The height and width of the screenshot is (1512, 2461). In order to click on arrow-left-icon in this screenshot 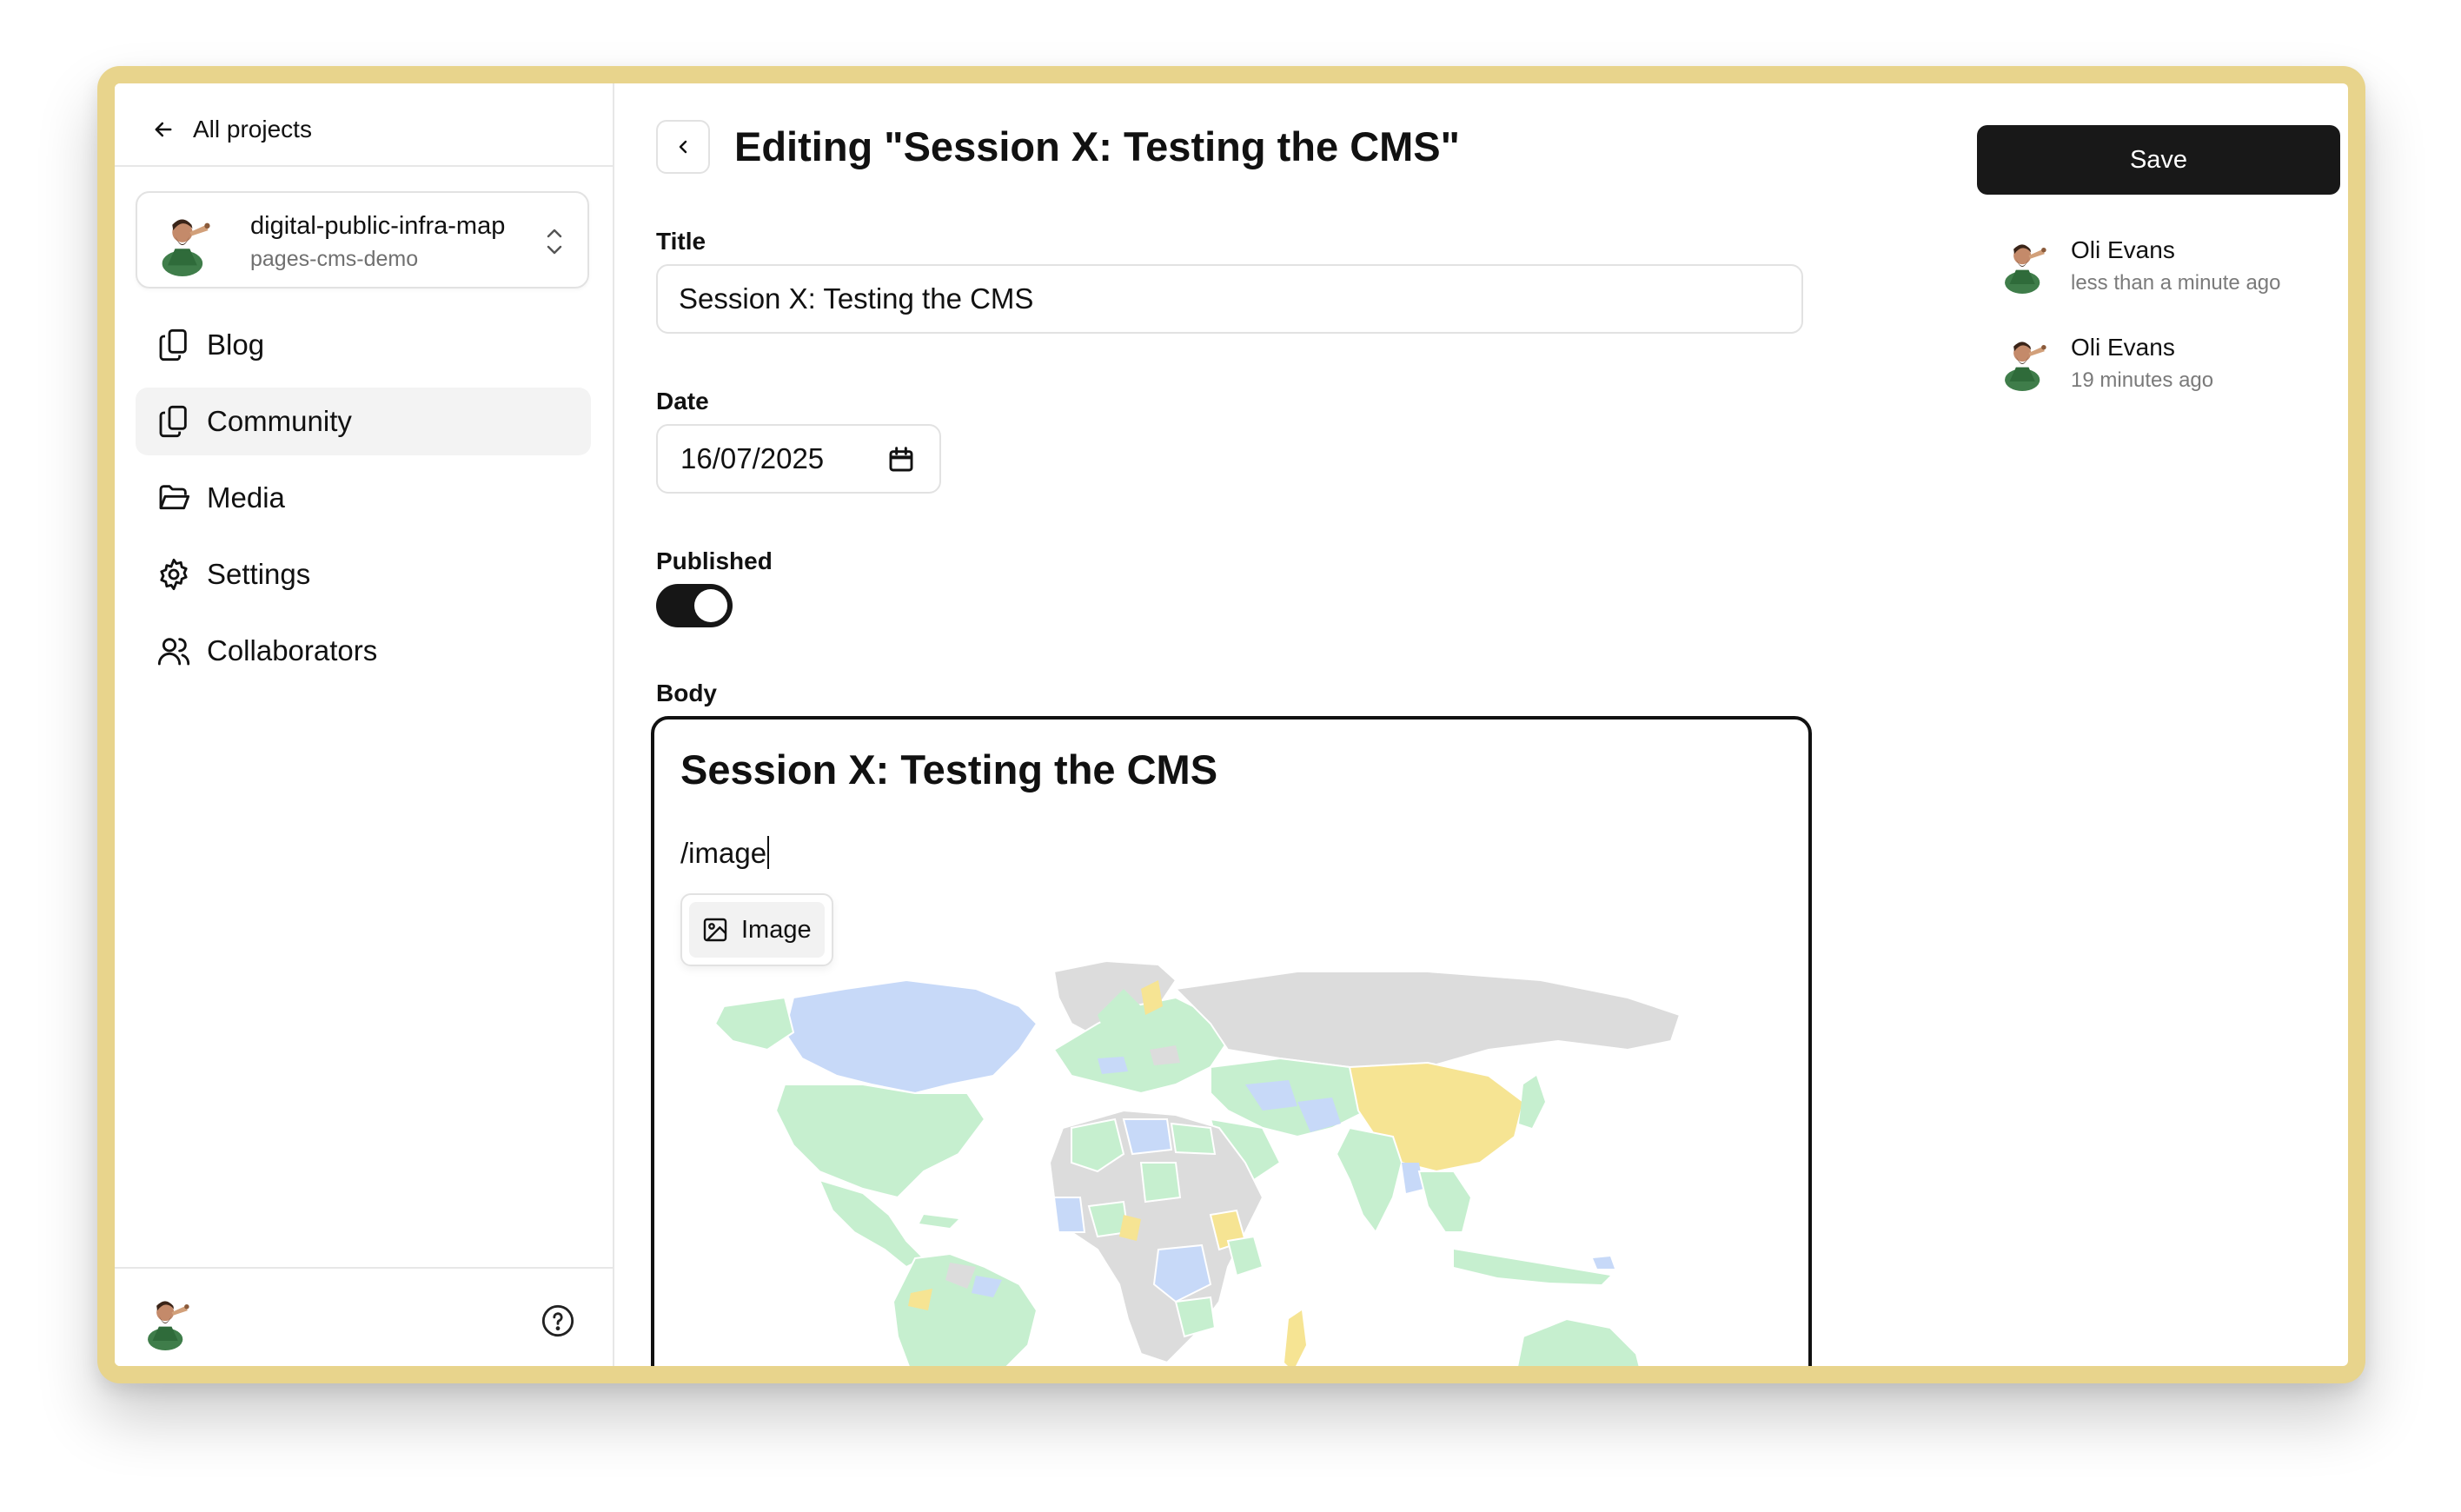, I will do `click(164, 129)`.